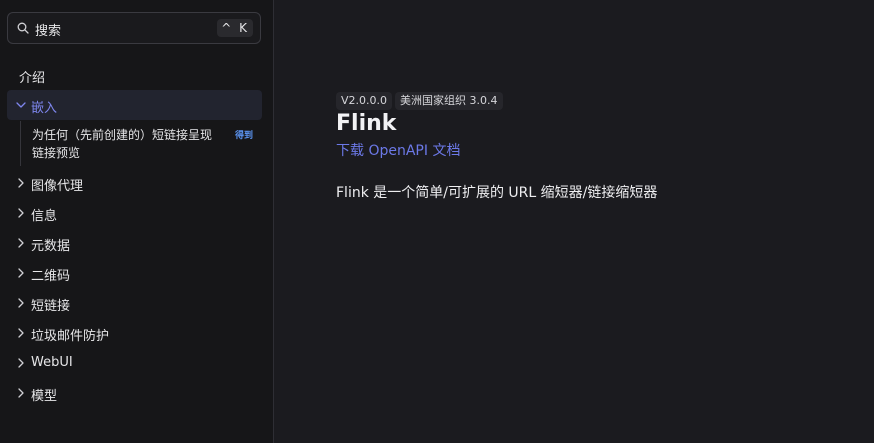 Image resolution: width=874 pixels, height=443 pixels. What do you see at coordinates (122, 144) in the screenshot?
I see `subitem-label: 为任何（先前创建的）短链接呈现链接预览` at bounding box center [122, 144].